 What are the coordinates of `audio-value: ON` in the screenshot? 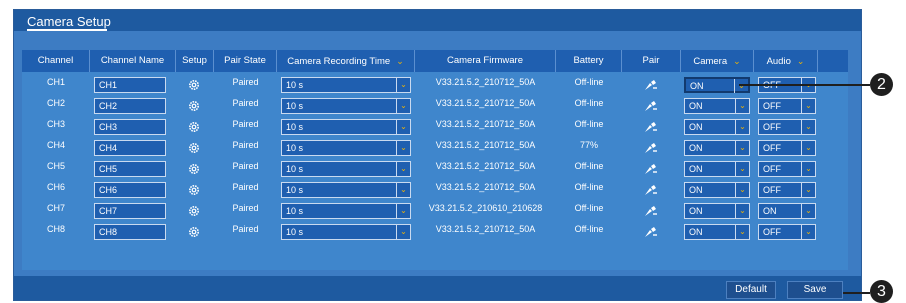 It's located at (770, 211).